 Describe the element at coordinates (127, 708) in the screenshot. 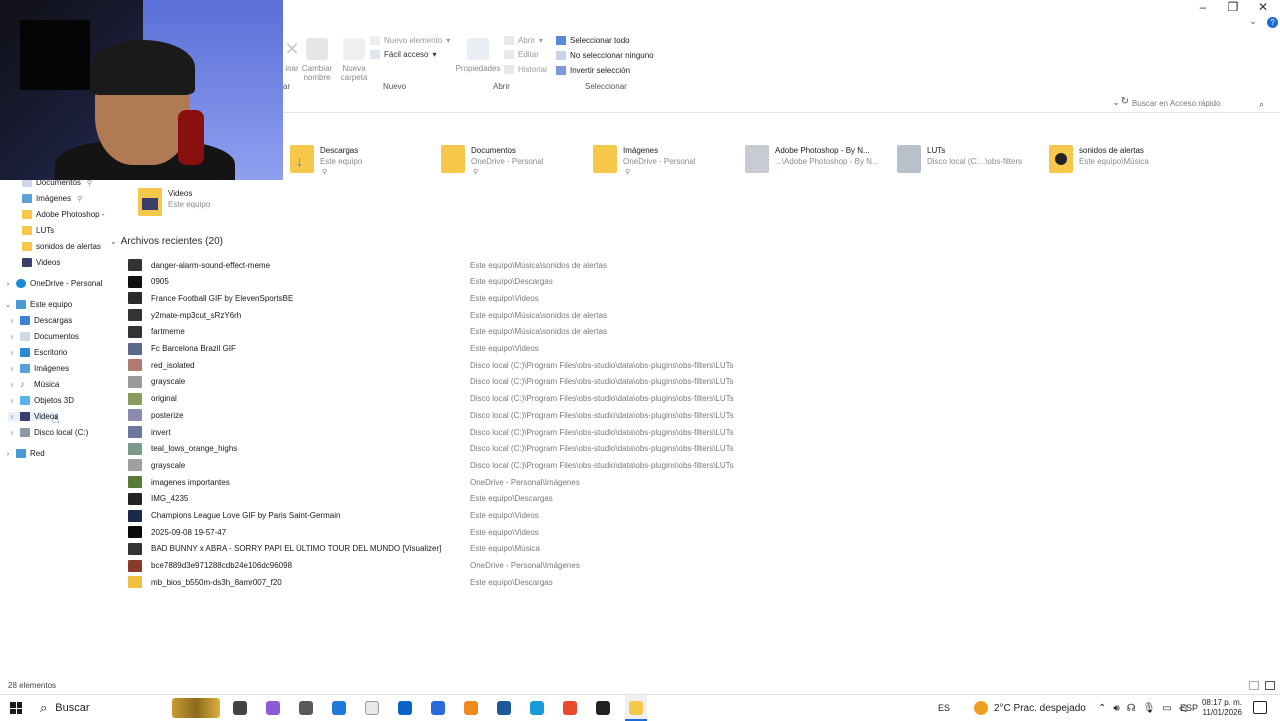

I see `taskbar-search: ⌕ Buscar` at that location.